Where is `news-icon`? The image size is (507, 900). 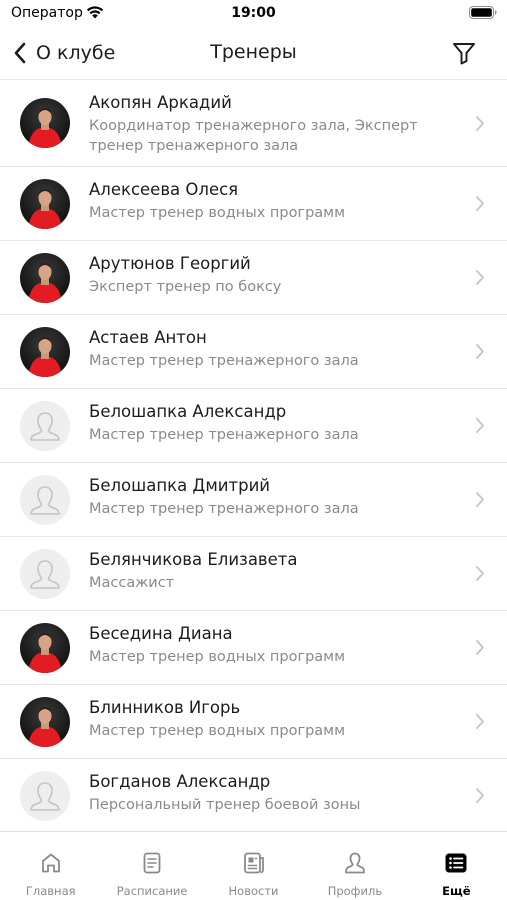 news-icon is located at coordinates (253, 863).